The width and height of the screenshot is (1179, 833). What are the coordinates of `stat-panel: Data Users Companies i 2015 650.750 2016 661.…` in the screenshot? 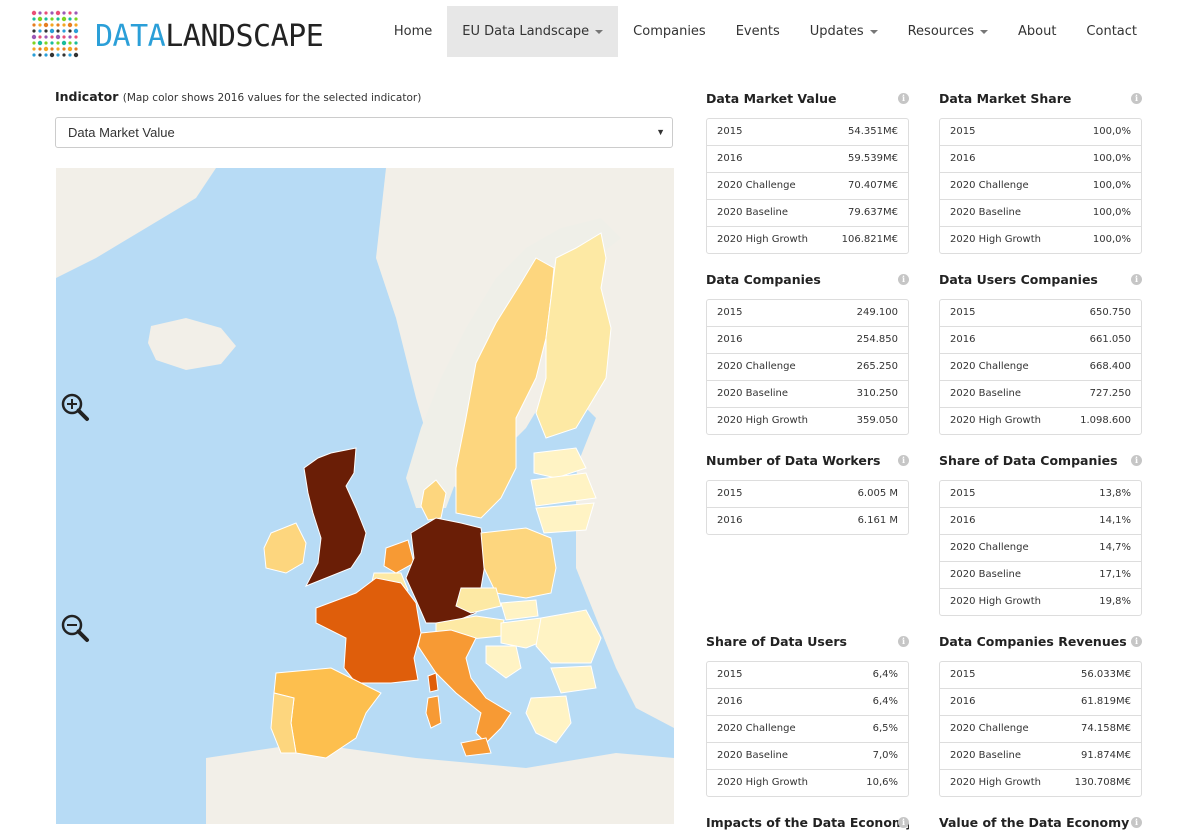 It's located at (1040, 352).